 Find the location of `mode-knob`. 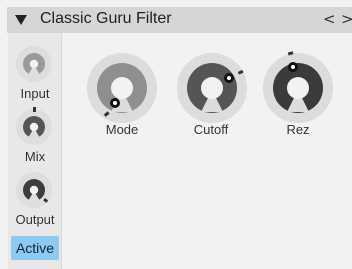

mode-knob is located at coordinates (122, 88).